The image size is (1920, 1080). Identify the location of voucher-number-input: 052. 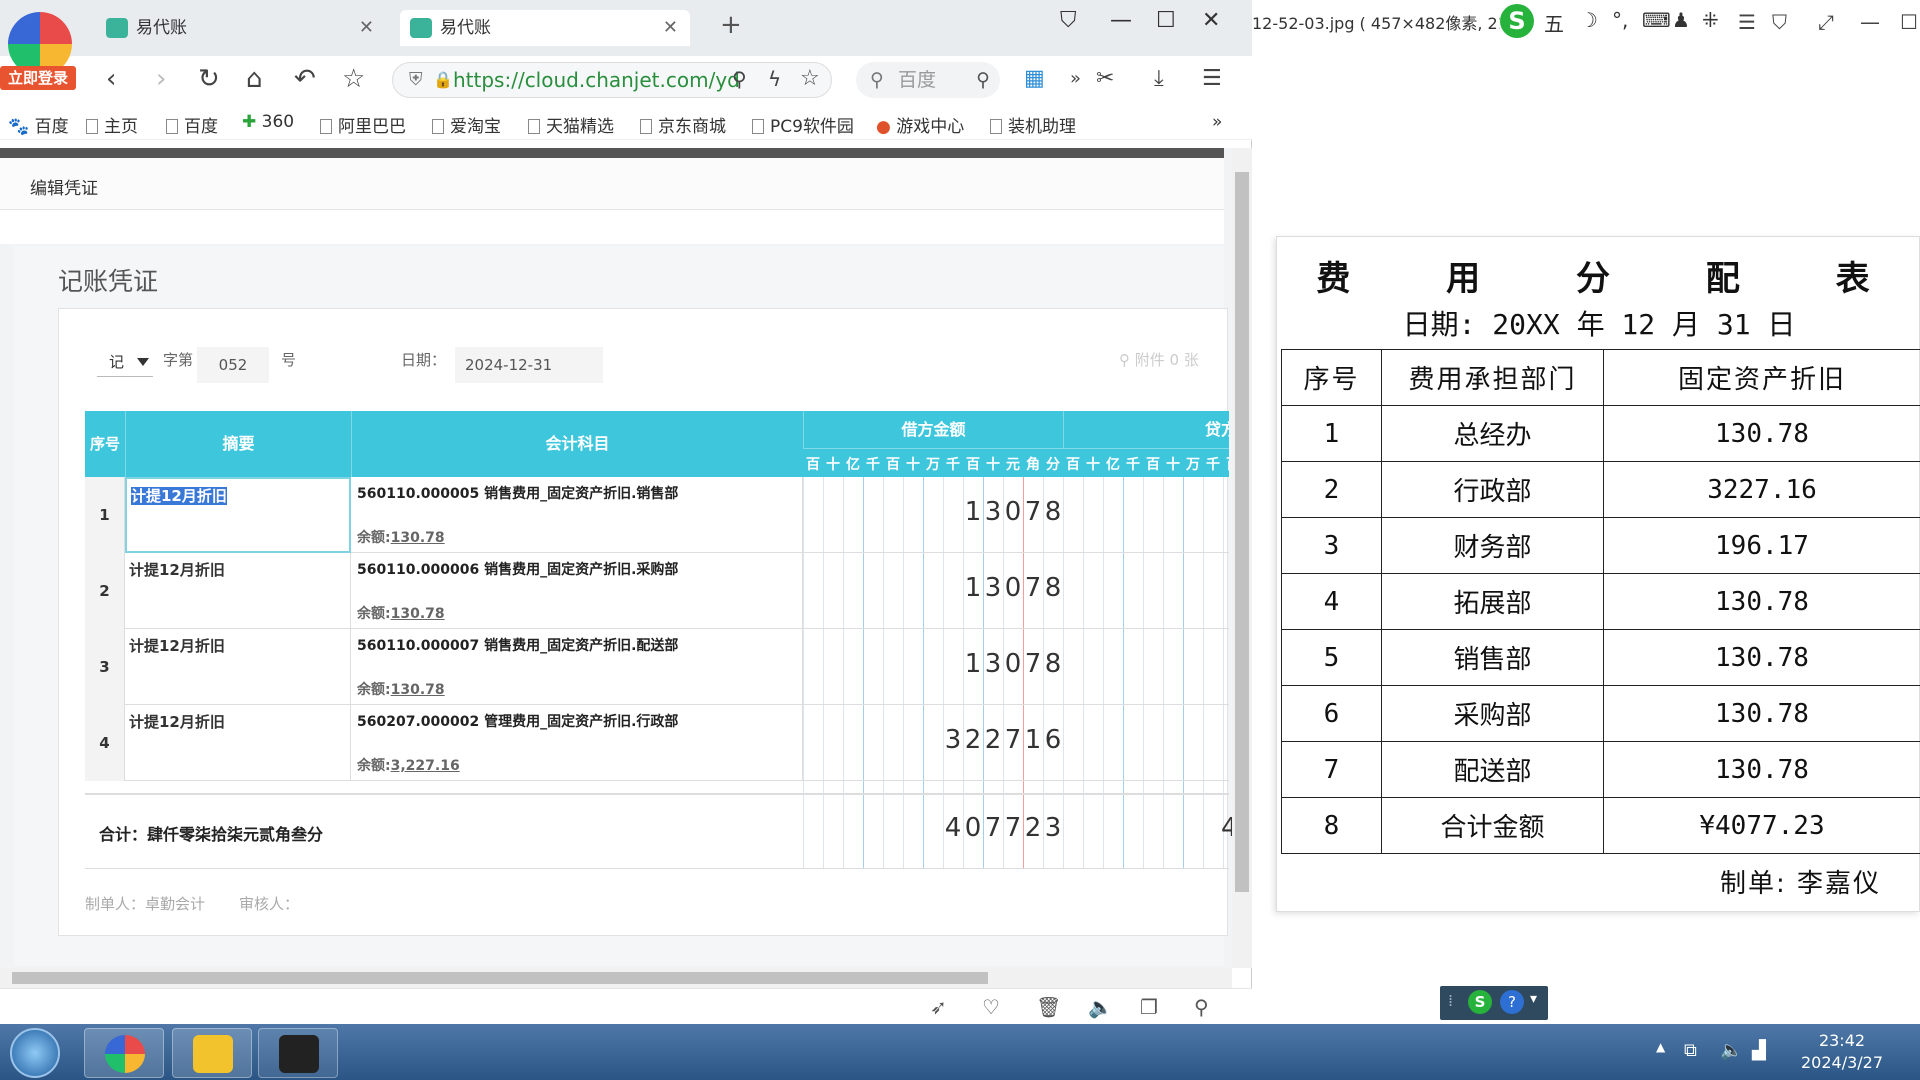
(233, 365).